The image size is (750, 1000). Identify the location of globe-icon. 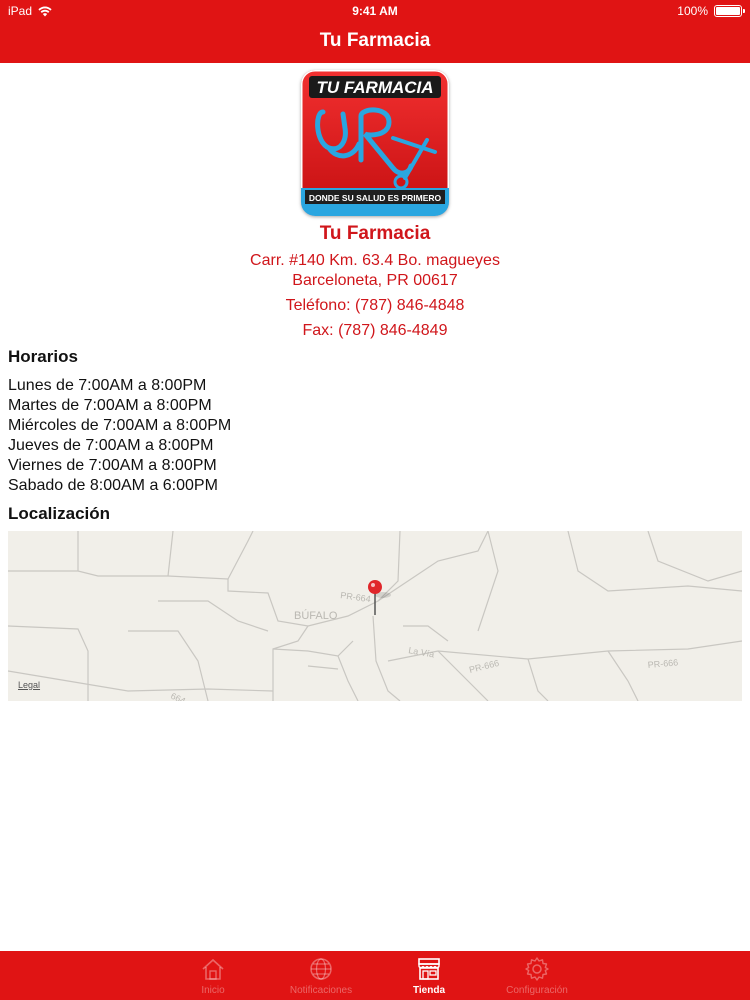
(321, 969).